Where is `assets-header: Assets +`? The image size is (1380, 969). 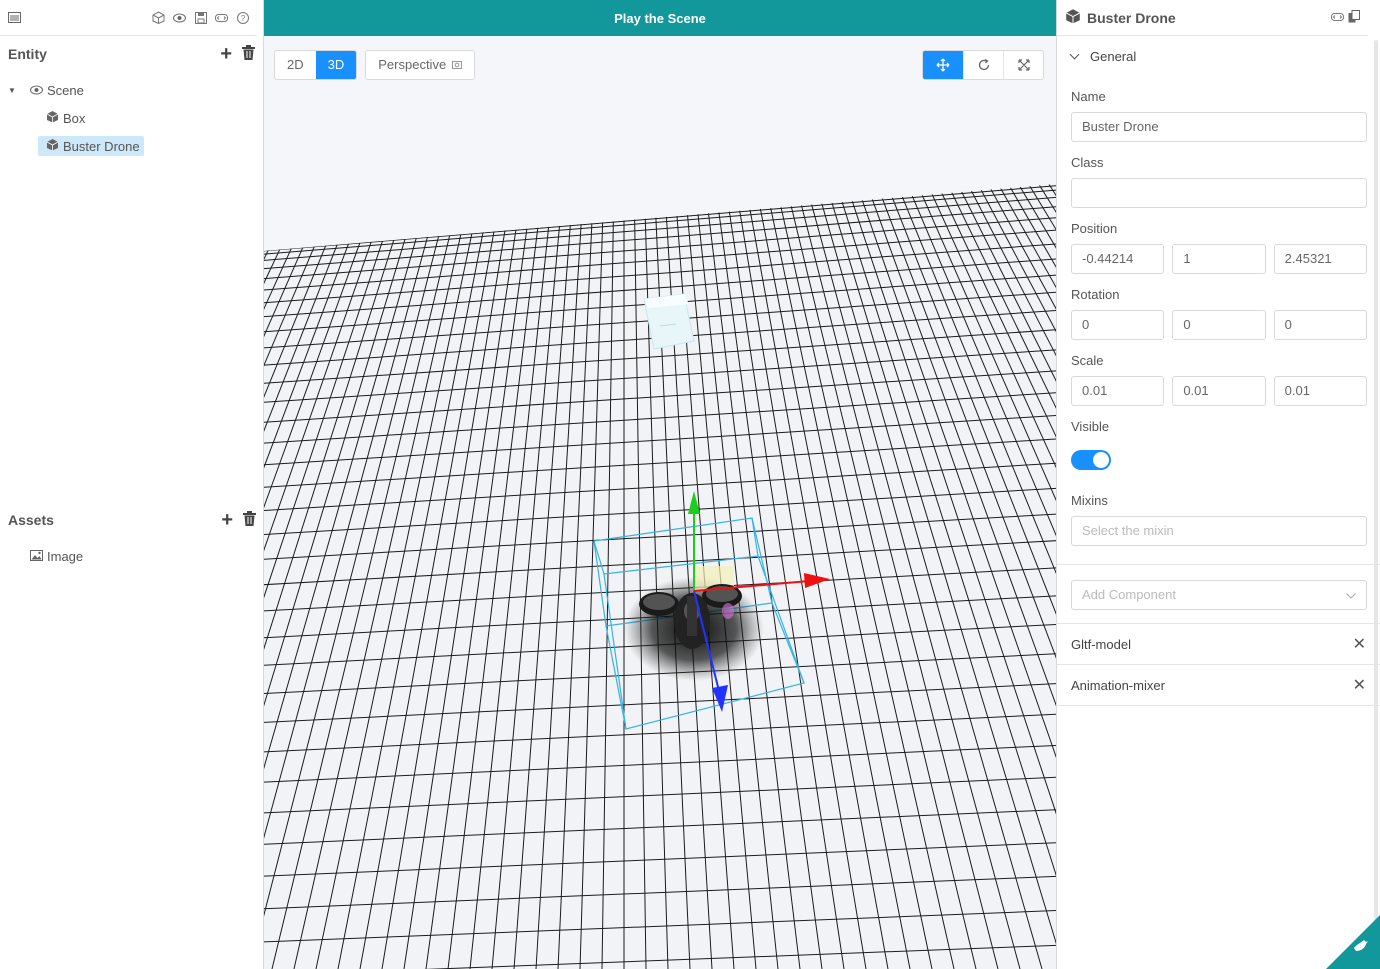
assets-header: Assets + is located at coordinates (132, 520).